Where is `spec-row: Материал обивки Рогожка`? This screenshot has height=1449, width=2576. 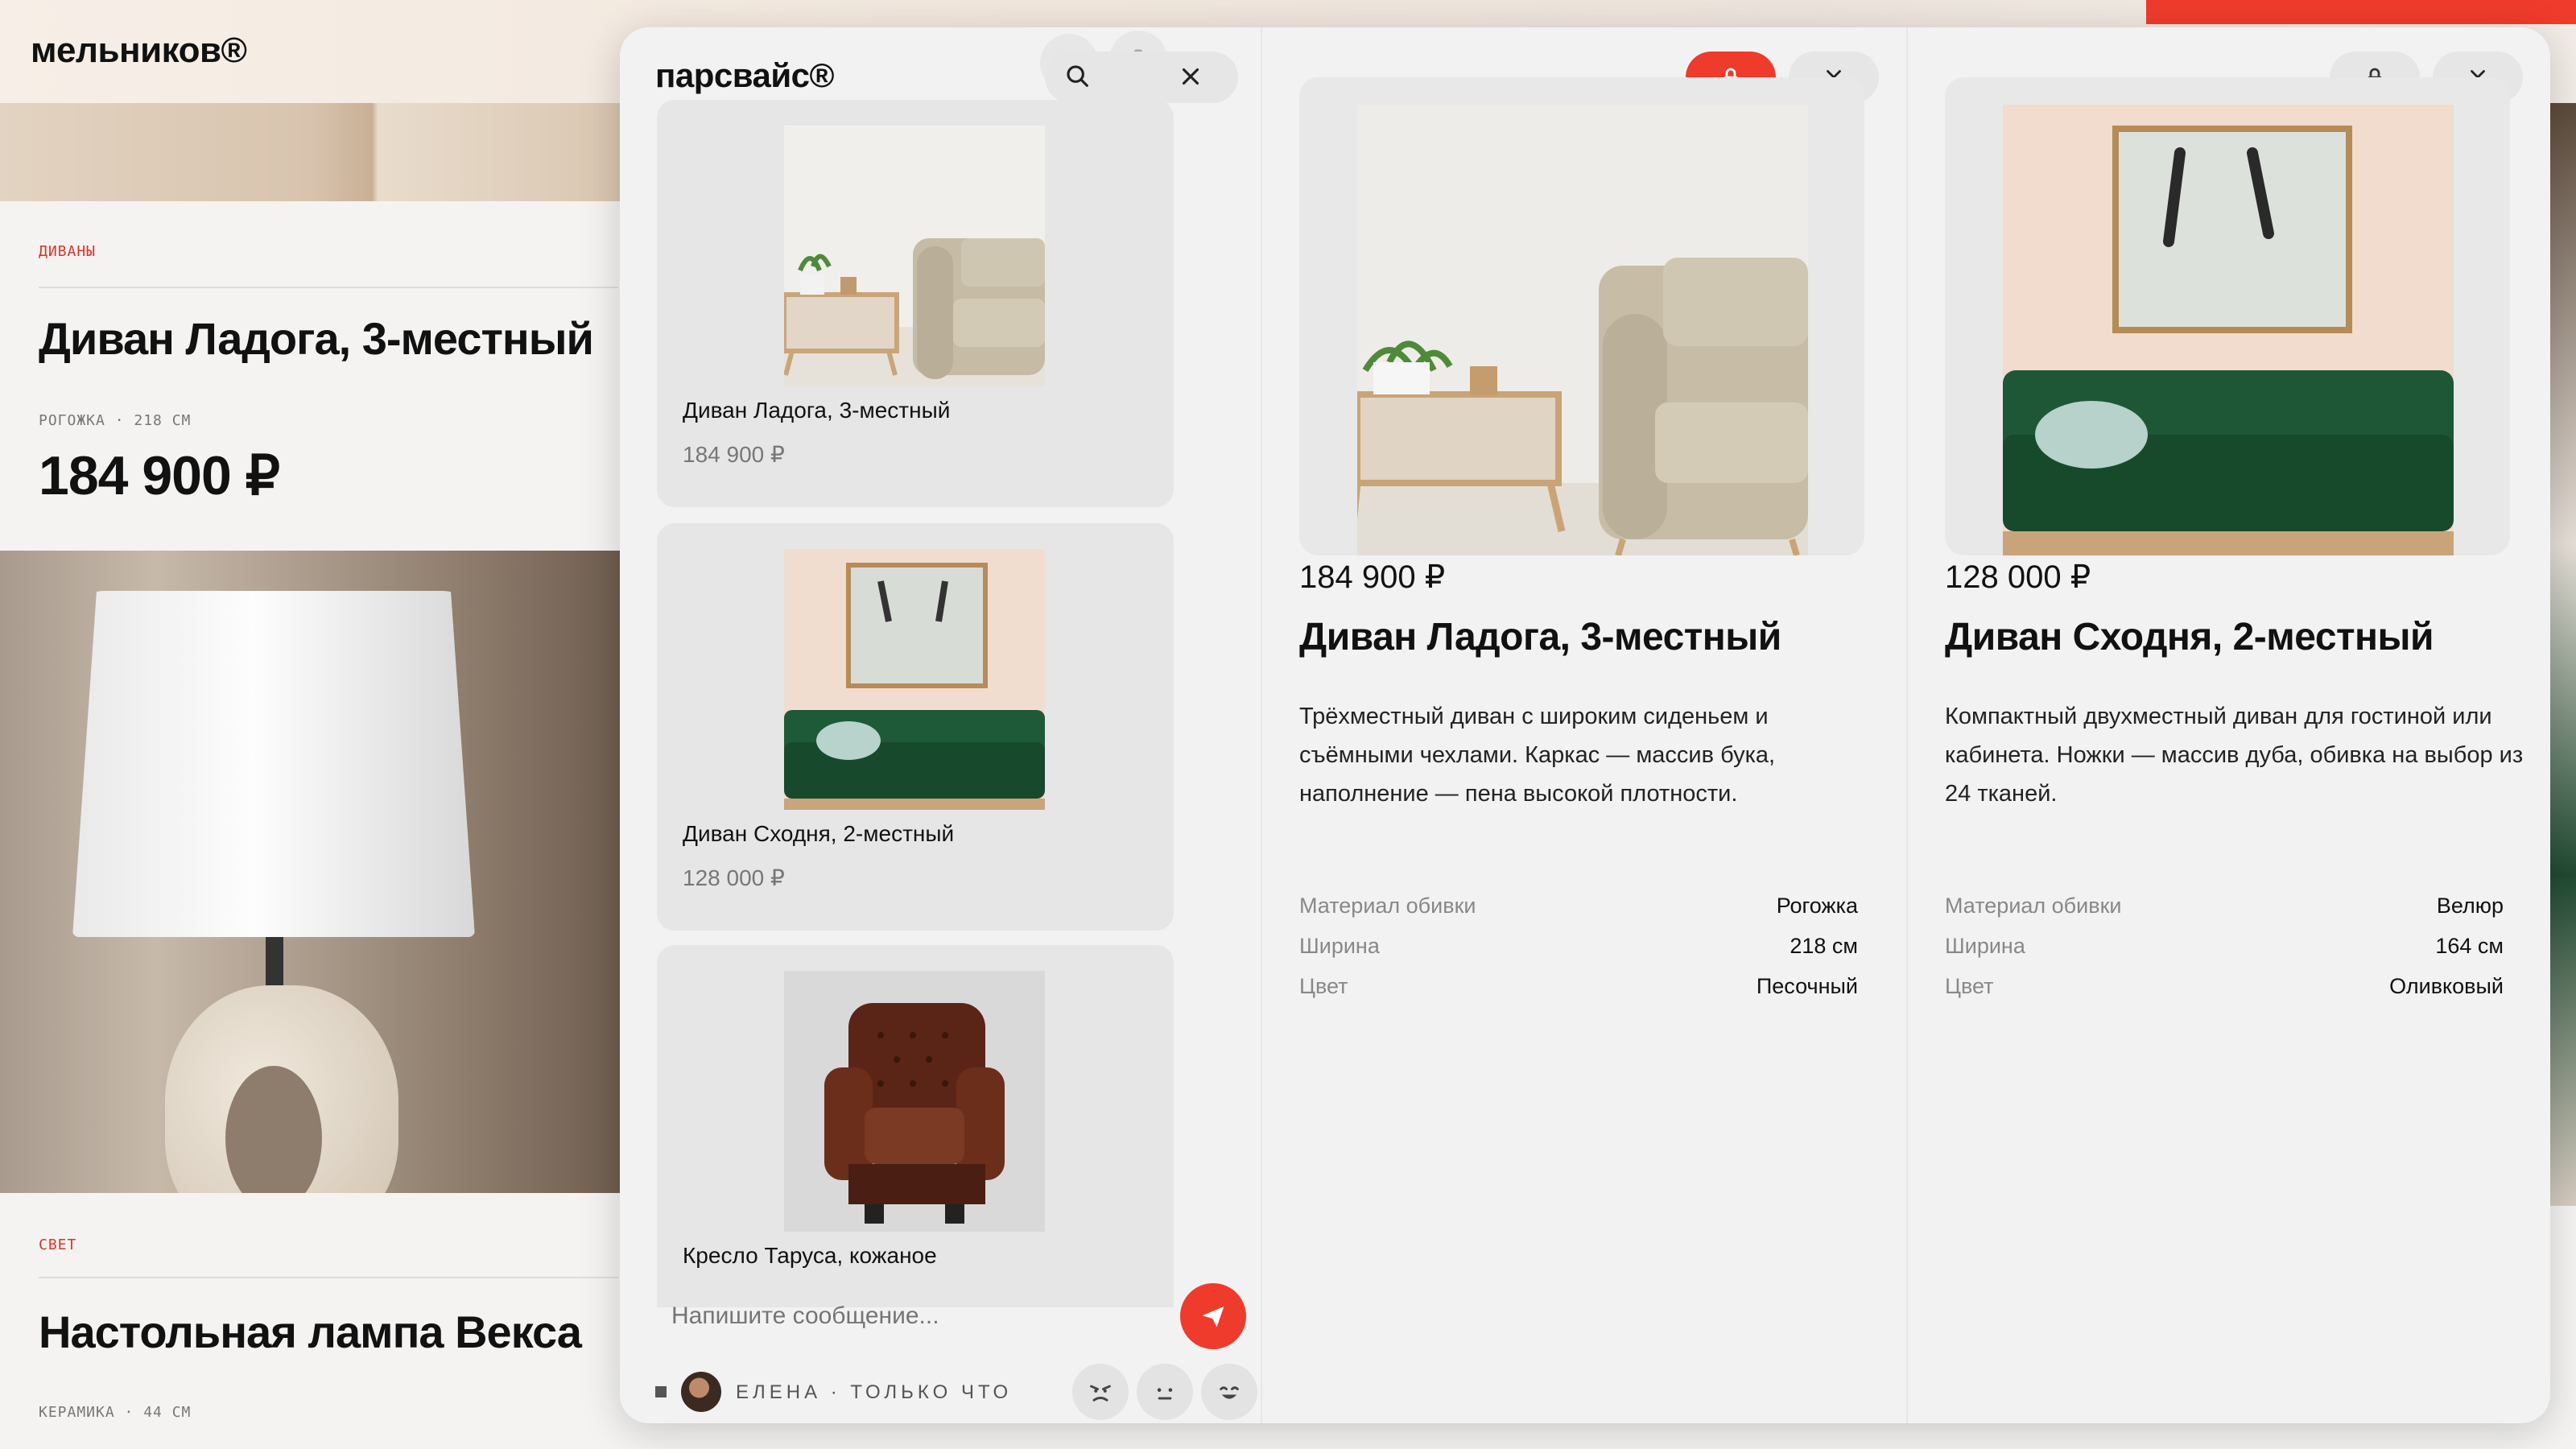
spec-row: Материал обивки Рогожка is located at coordinates (1578, 914).